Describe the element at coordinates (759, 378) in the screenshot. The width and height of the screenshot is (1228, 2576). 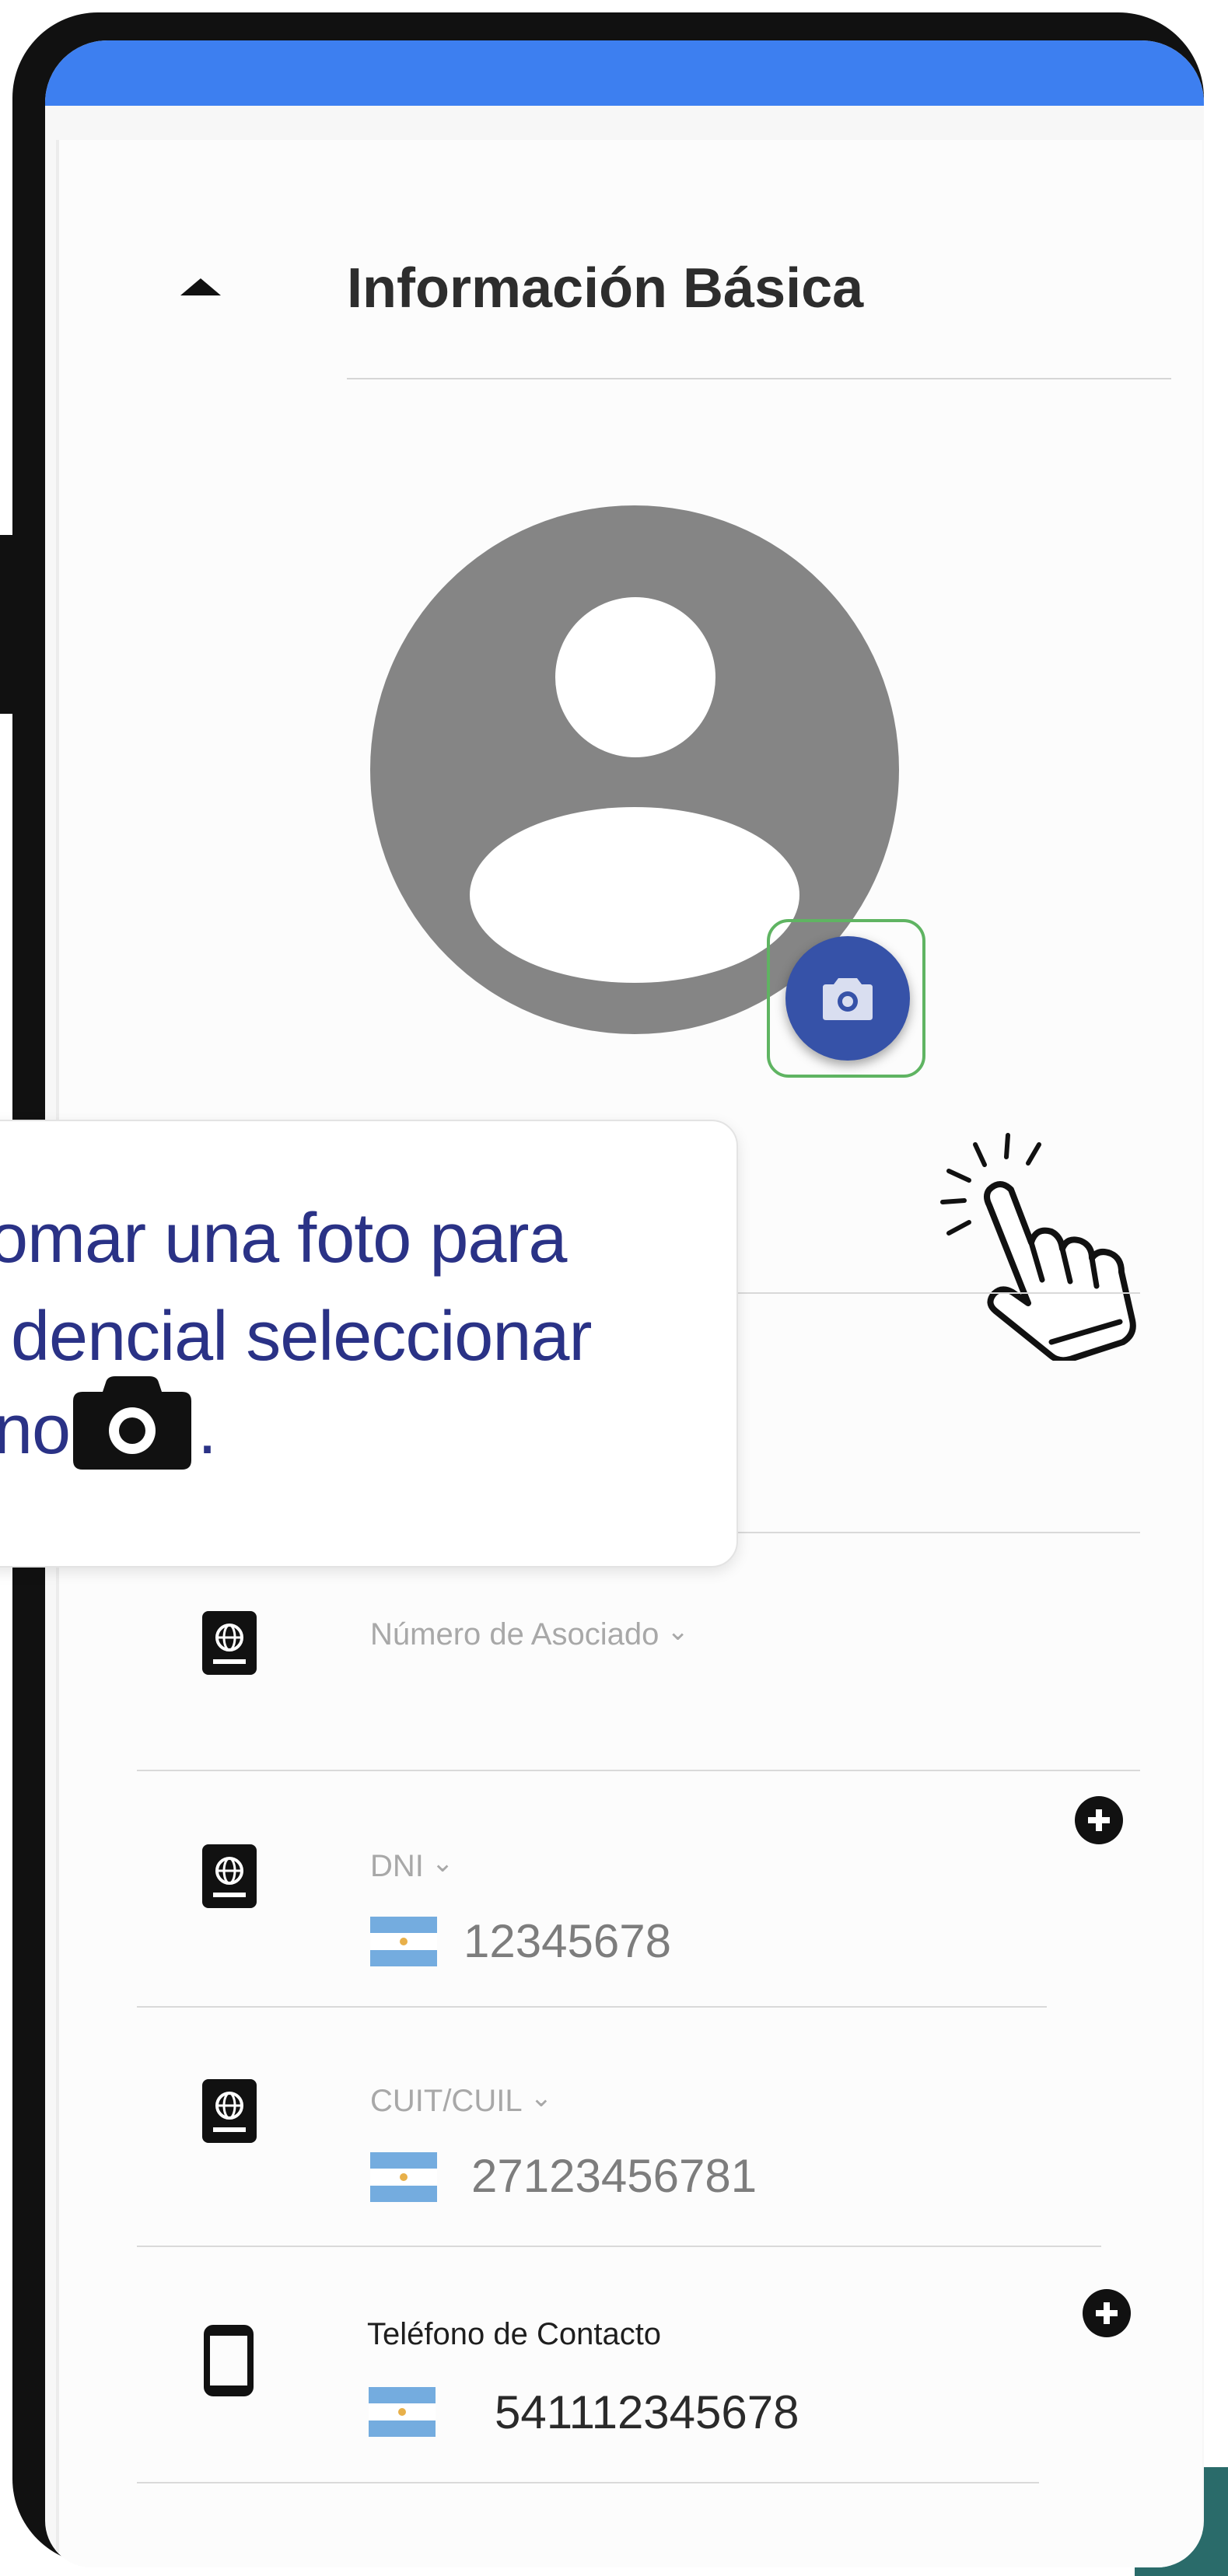
I see `header-divider` at that location.